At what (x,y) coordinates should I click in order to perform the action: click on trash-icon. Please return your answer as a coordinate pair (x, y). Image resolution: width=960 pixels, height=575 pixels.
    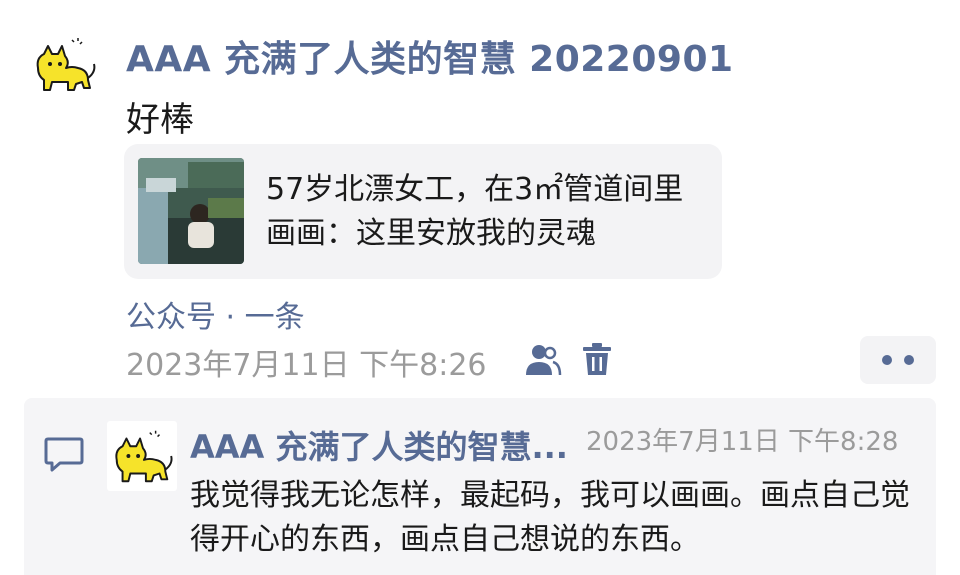
    Looking at the image, I should click on (597, 359).